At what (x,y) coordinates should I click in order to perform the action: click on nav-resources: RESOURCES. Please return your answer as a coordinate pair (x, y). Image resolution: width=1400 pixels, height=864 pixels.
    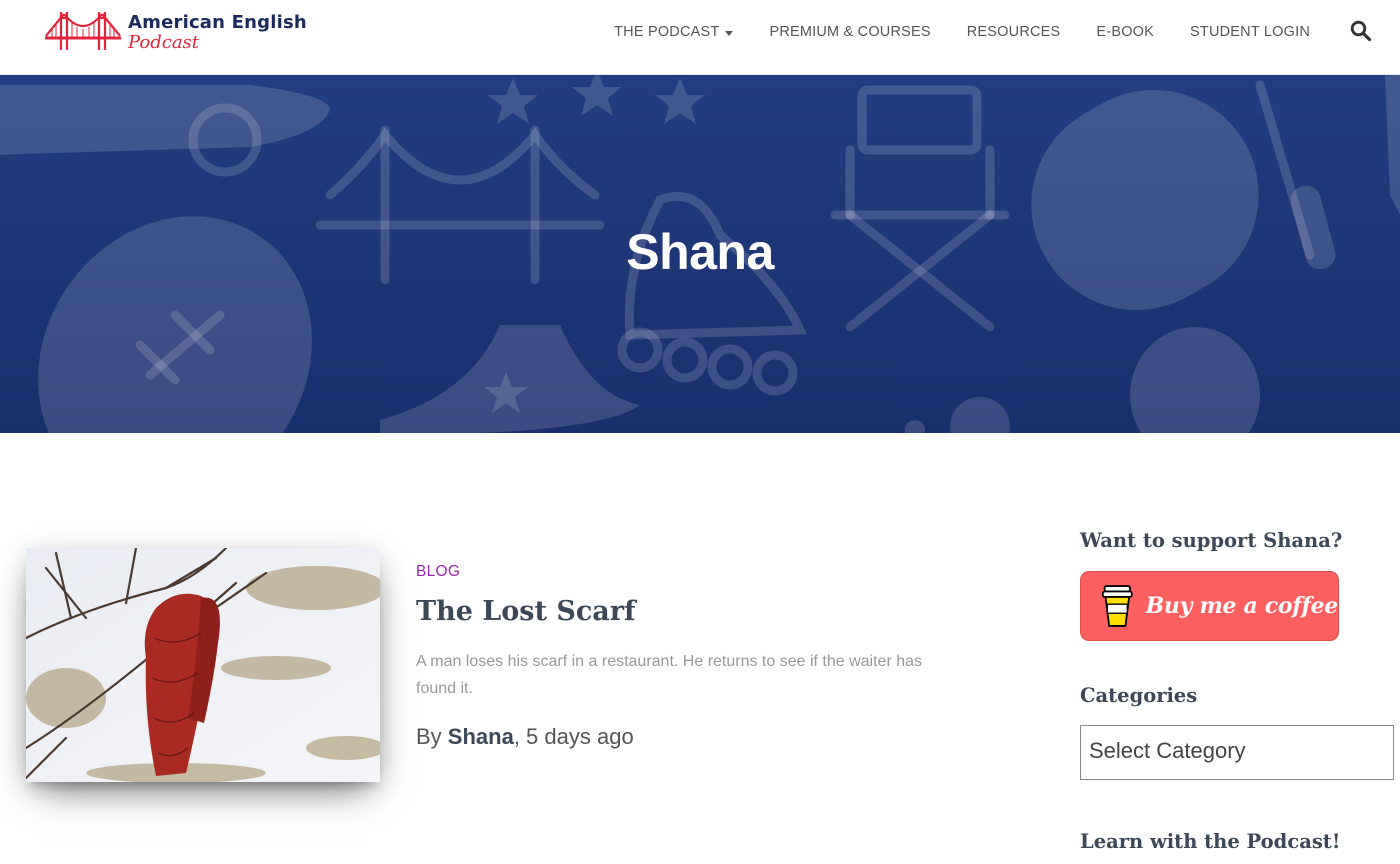
    Looking at the image, I should click on (1014, 32).